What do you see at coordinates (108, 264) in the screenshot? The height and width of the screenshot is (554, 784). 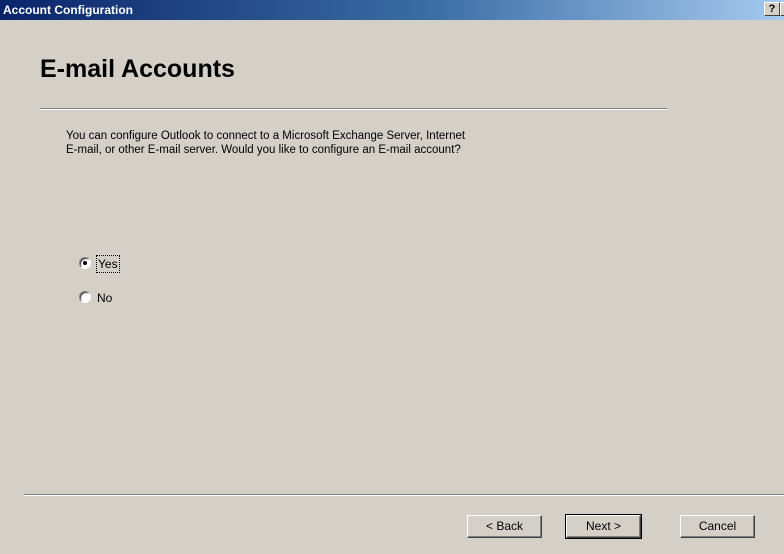 I see `radio-yes-label: Yes` at bounding box center [108, 264].